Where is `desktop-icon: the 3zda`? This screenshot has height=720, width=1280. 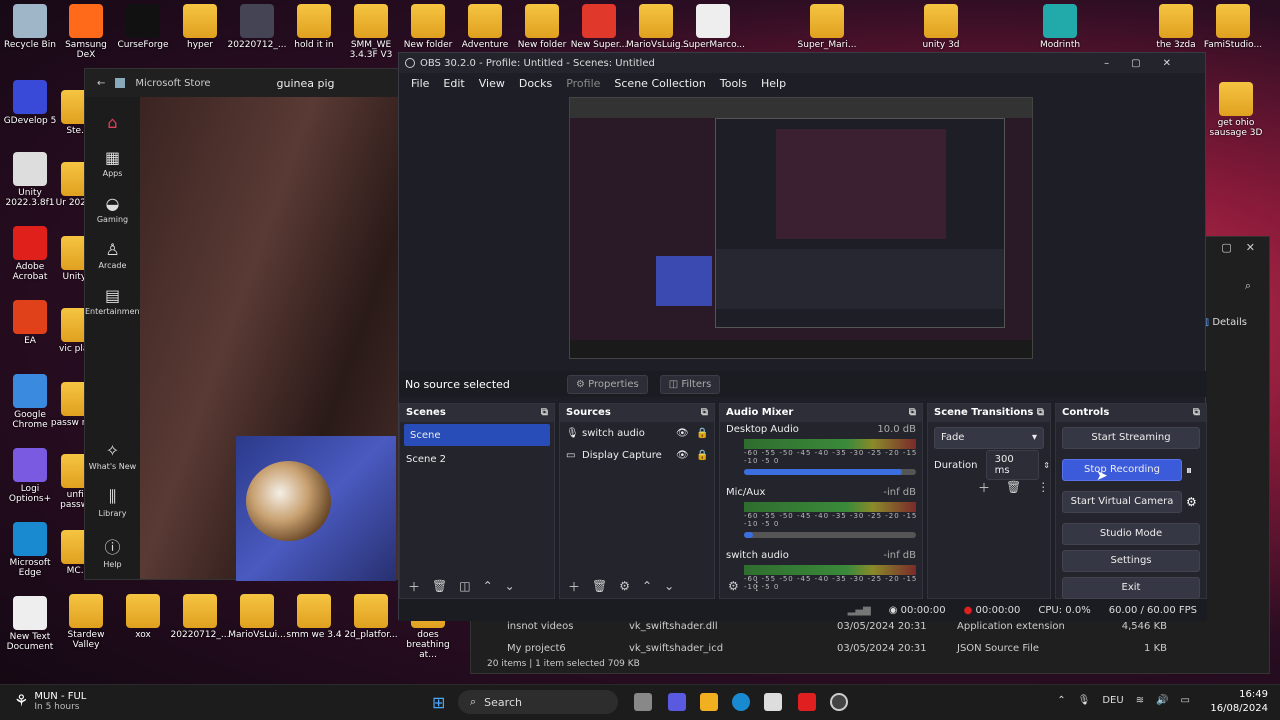
desktop-icon: the 3zda is located at coordinates (1176, 27).